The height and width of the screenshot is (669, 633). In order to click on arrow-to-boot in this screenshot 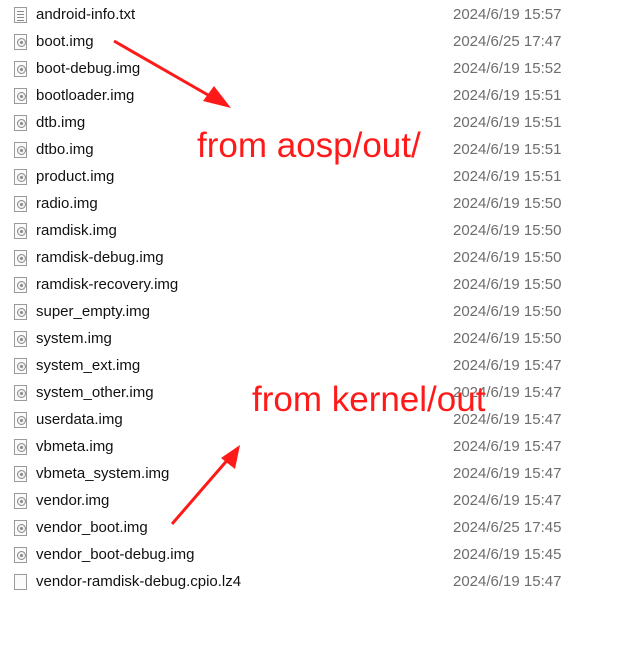, I will do `click(172, 73)`.